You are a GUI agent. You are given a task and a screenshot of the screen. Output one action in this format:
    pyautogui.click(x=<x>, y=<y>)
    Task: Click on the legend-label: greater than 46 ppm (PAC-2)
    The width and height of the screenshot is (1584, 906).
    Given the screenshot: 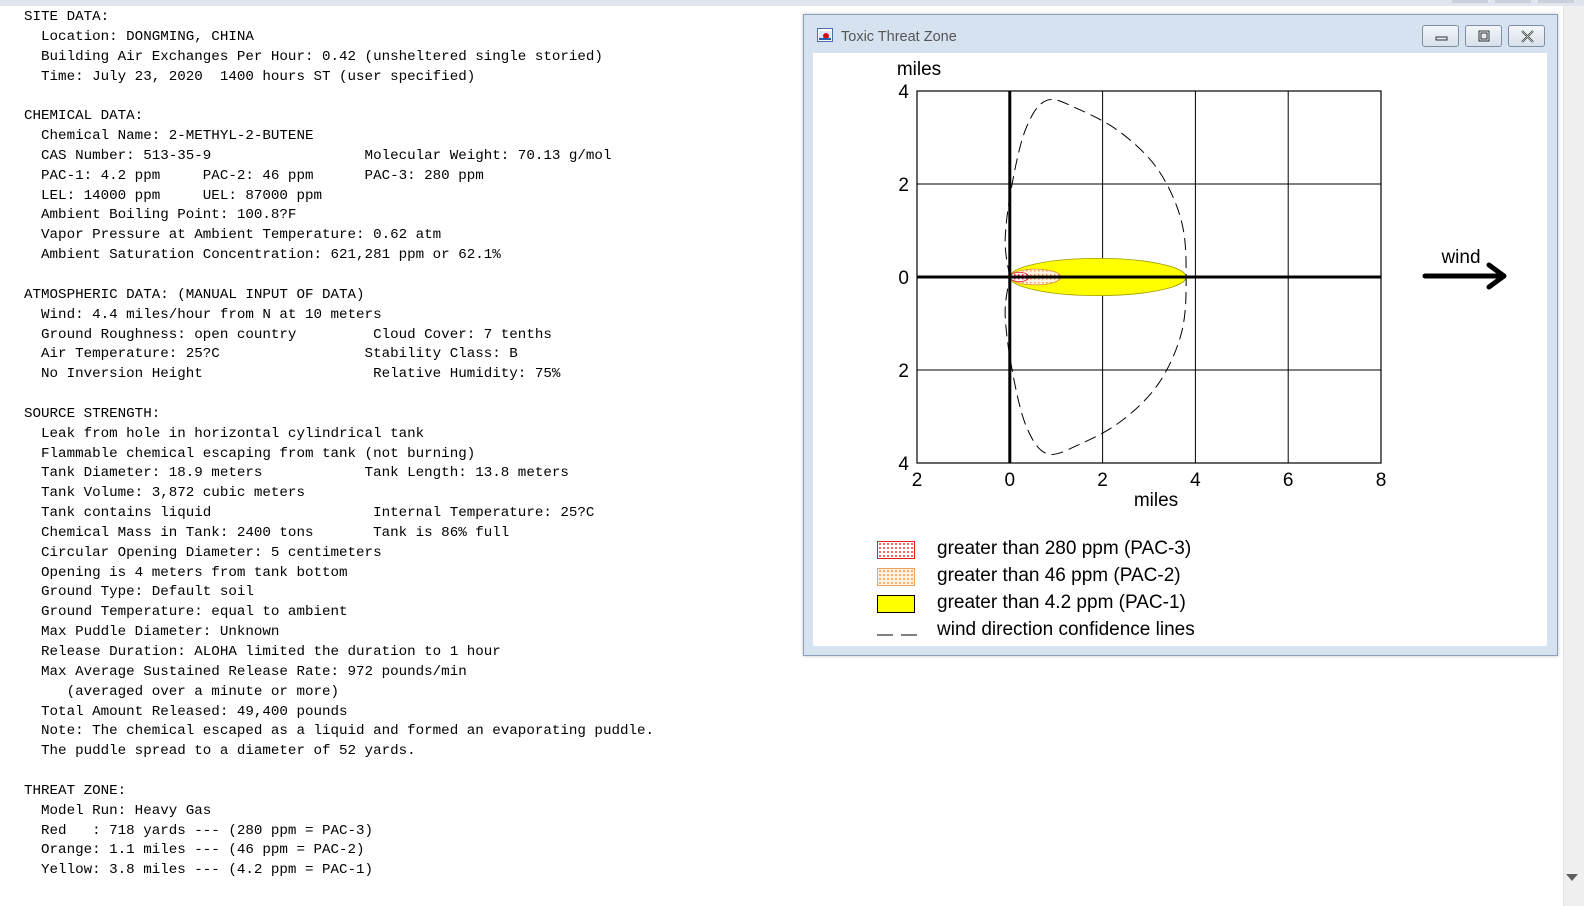 What is the action you would take?
    pyautogui.click(x=1059, y=575)
    